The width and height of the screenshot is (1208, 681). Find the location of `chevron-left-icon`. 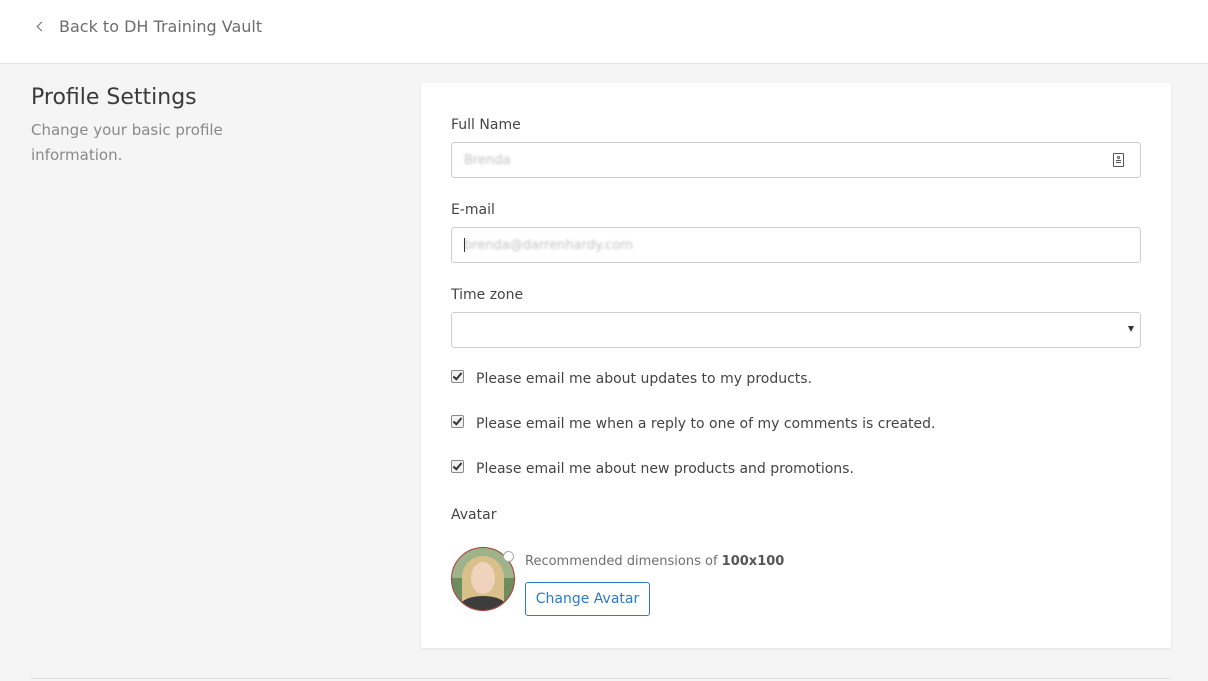

chevron-left-icon is located at coordinates (41, 26).